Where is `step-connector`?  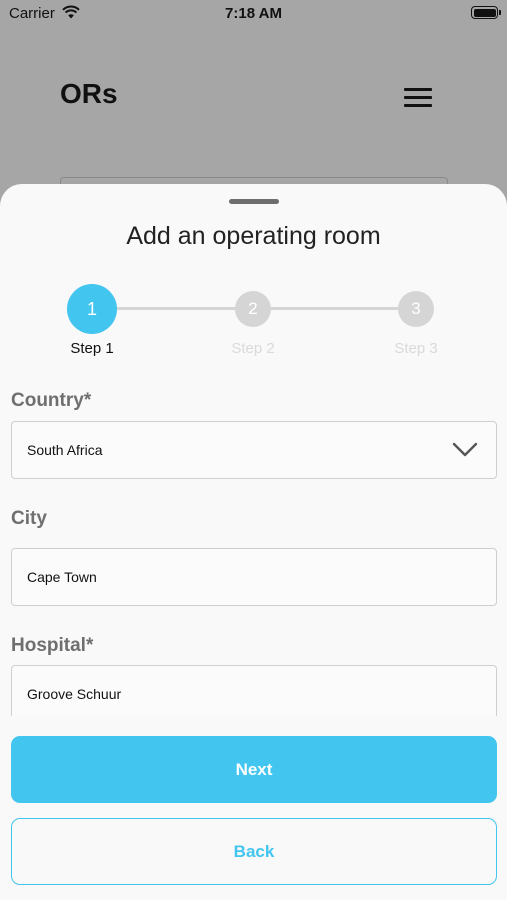
step-connector is located at coordinates (334, 308).